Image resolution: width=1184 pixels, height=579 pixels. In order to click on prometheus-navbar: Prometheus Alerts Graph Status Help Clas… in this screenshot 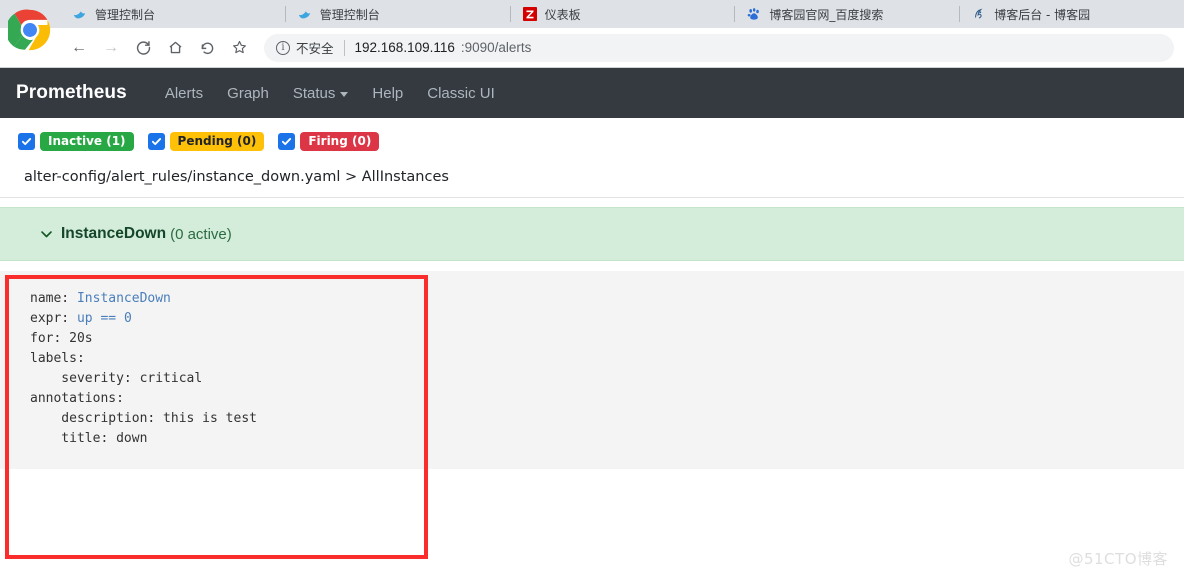, I will do `click(592, 93)`.